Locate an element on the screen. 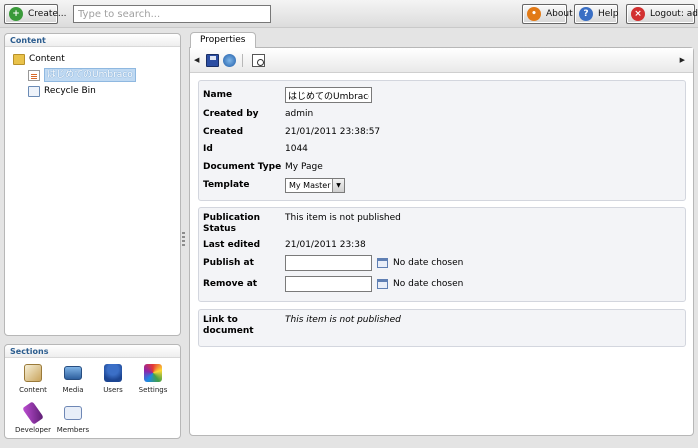 The image size is (698, 448). created-label: Created is located at coordinates (223, 132).